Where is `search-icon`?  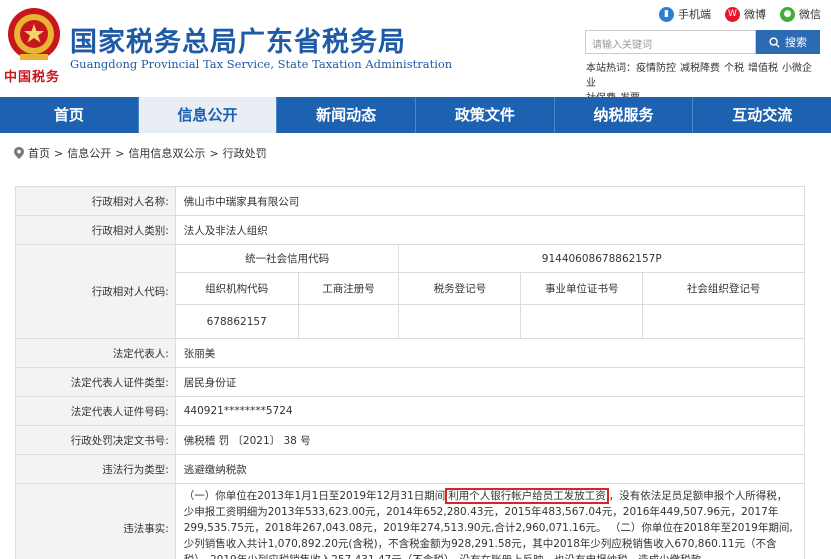
search-icon is located at coordinates (774, 42).